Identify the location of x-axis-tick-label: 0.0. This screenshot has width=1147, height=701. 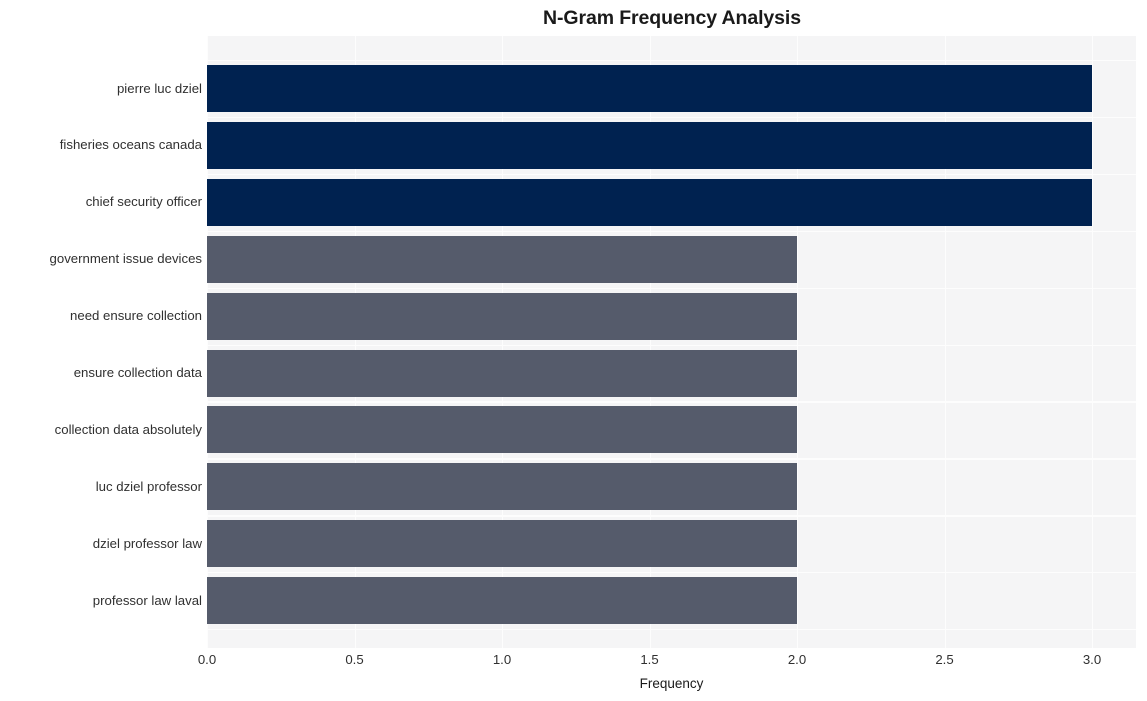
(207, 659).